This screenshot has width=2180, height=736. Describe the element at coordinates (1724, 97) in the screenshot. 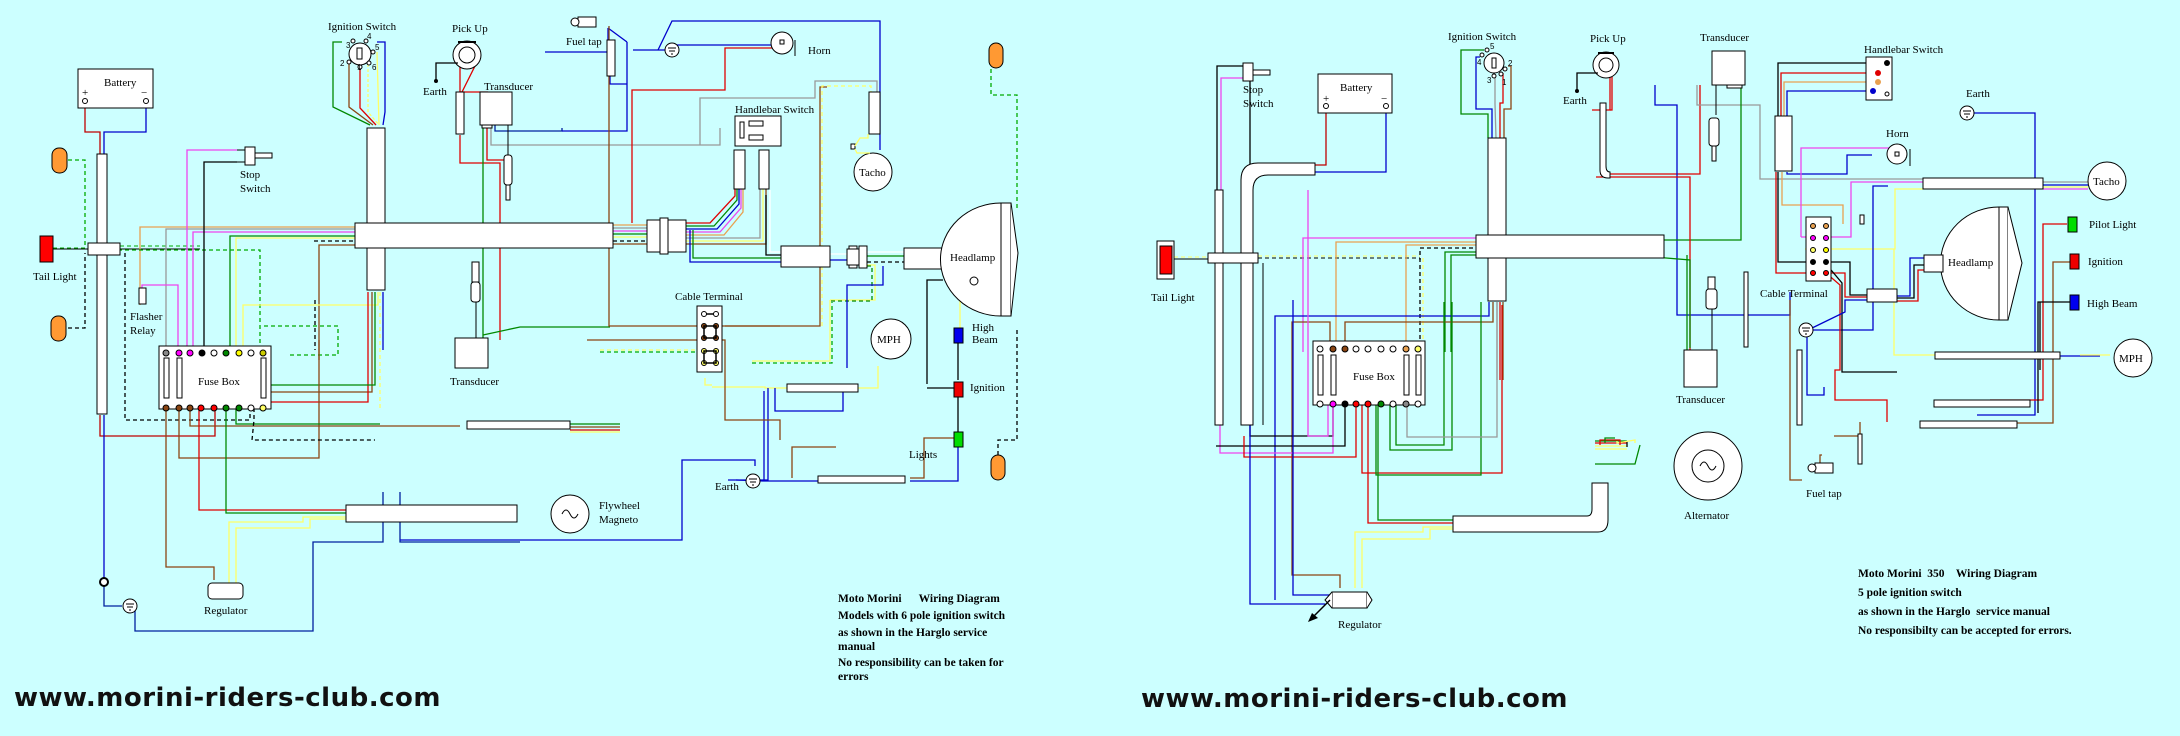

I see `right-transducer-top: Transducer` at that location.